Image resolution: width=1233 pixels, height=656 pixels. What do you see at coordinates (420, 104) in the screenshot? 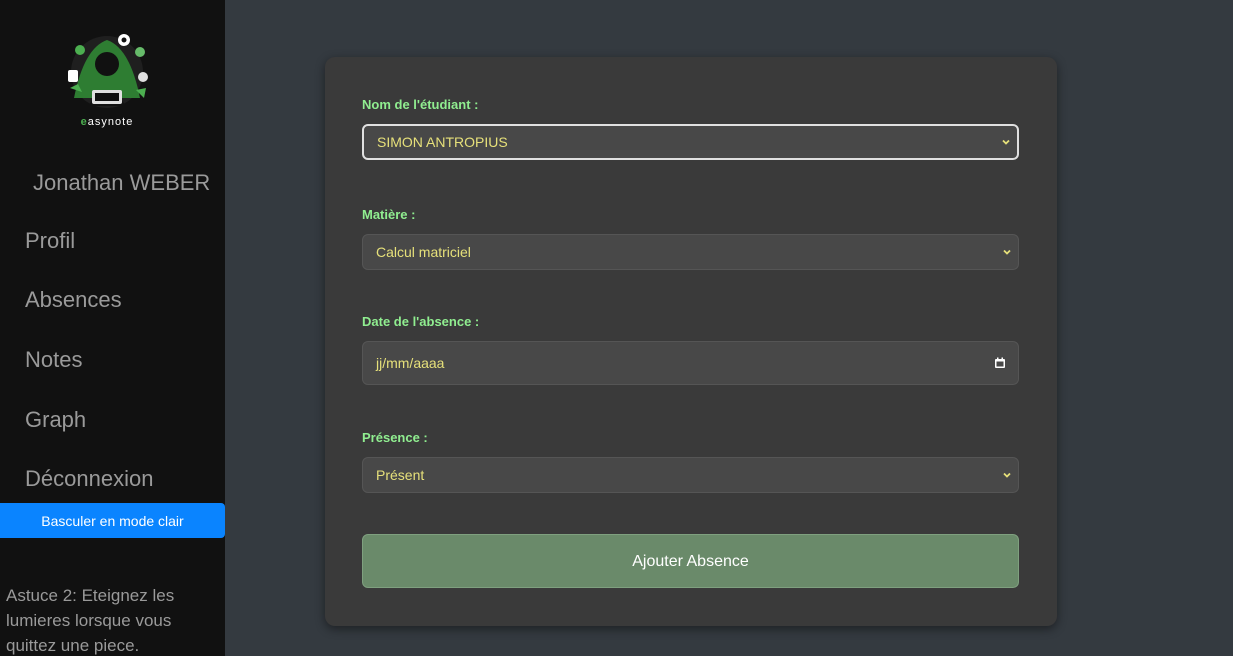
I see `student-label: Nom de l'étudiant :` at bounding box center [420, 104].